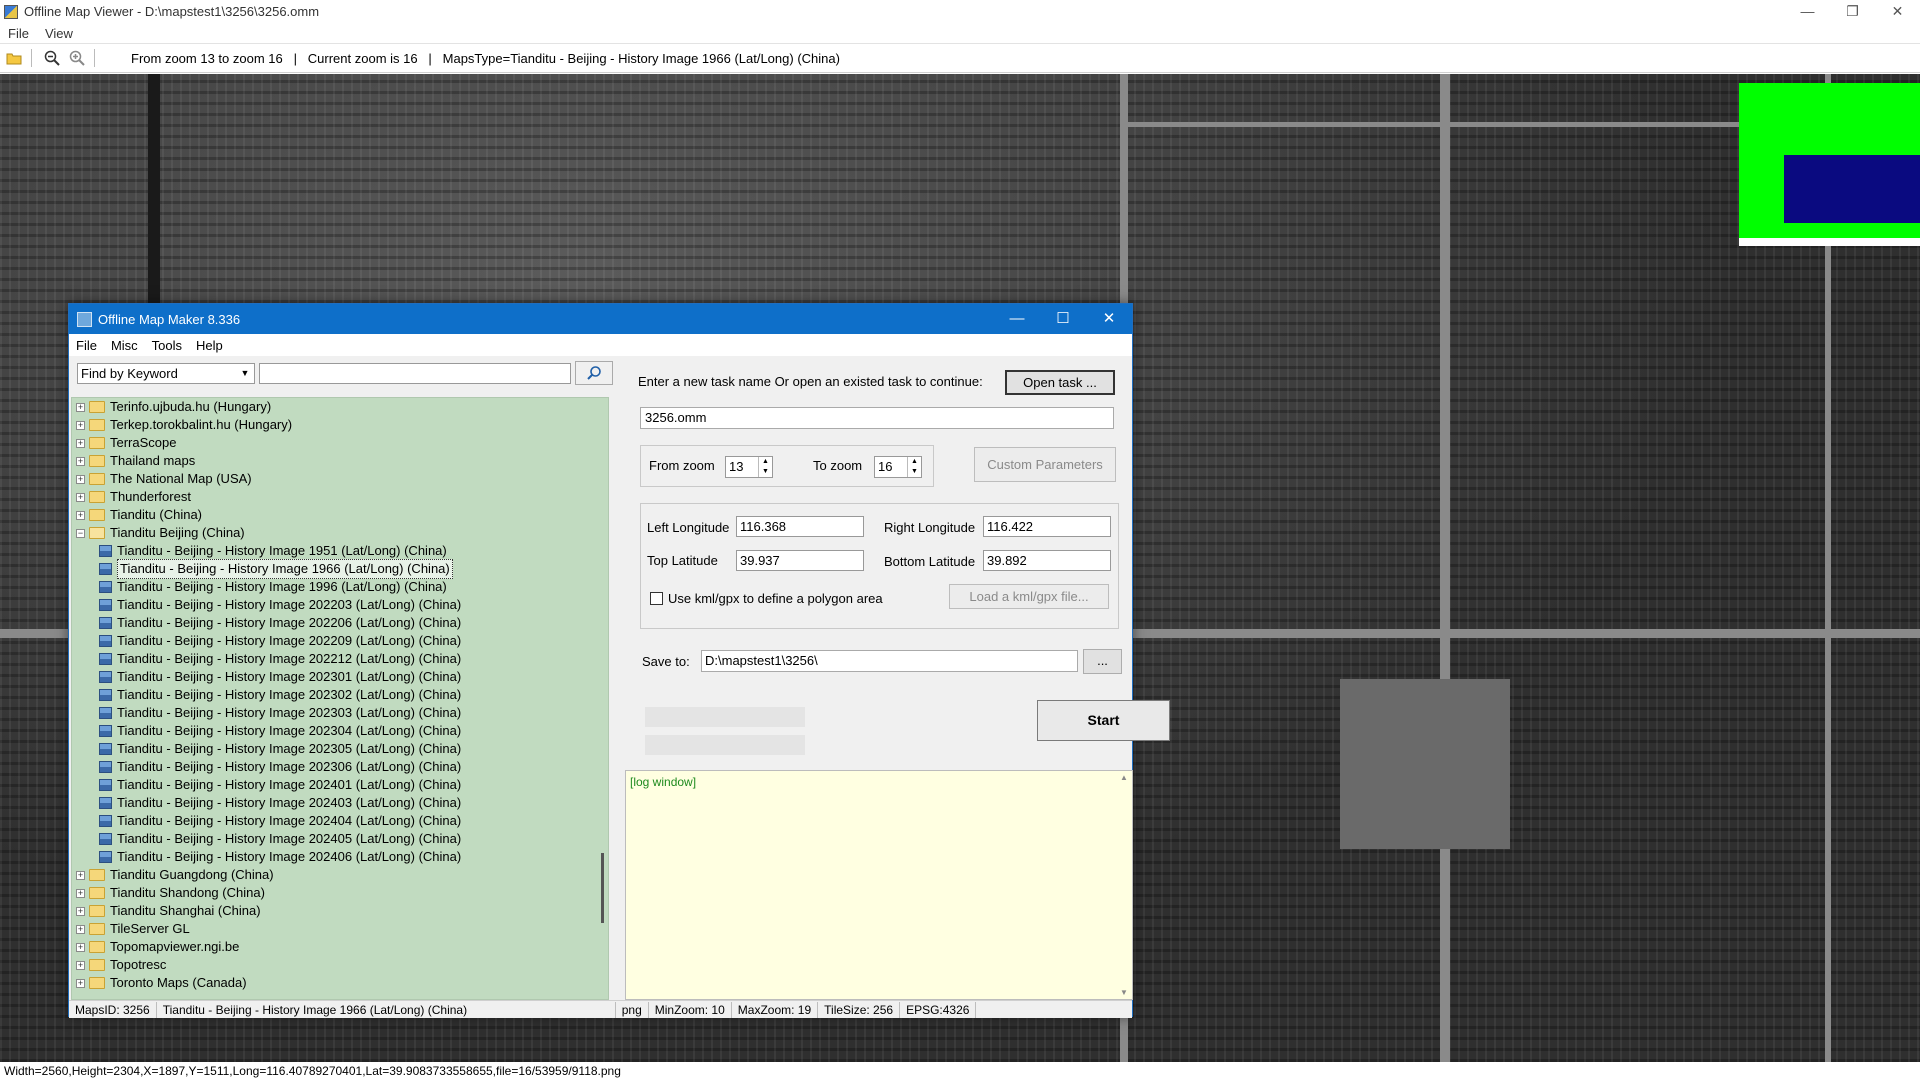  I want to click on scrollbar-thumb, so click(602, 888).